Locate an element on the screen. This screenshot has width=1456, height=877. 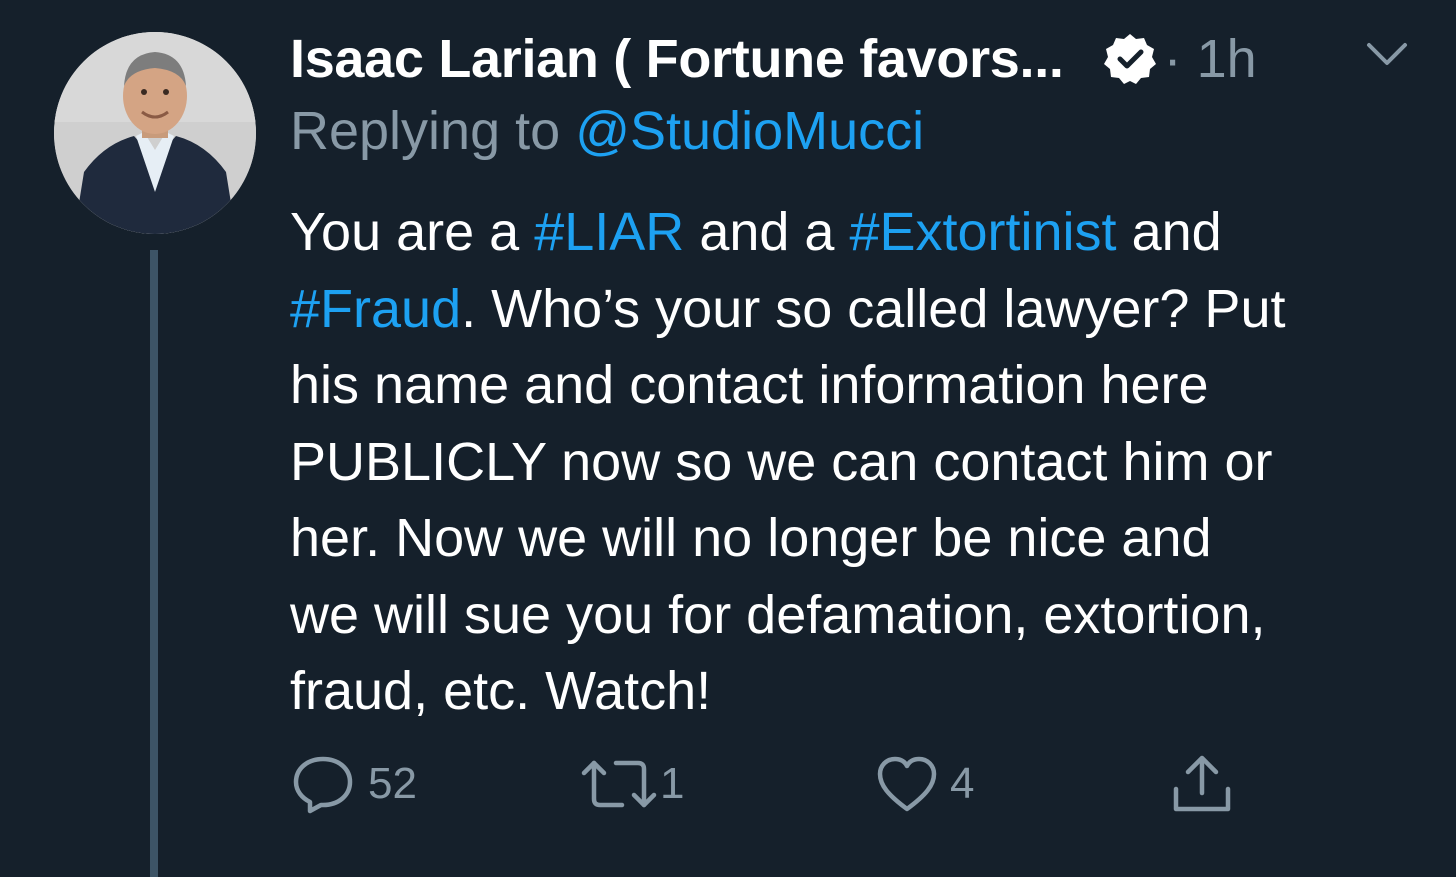
tweet-text-segment: . Who’s your so called lawyer? Put is located at coordinates (873, 308).